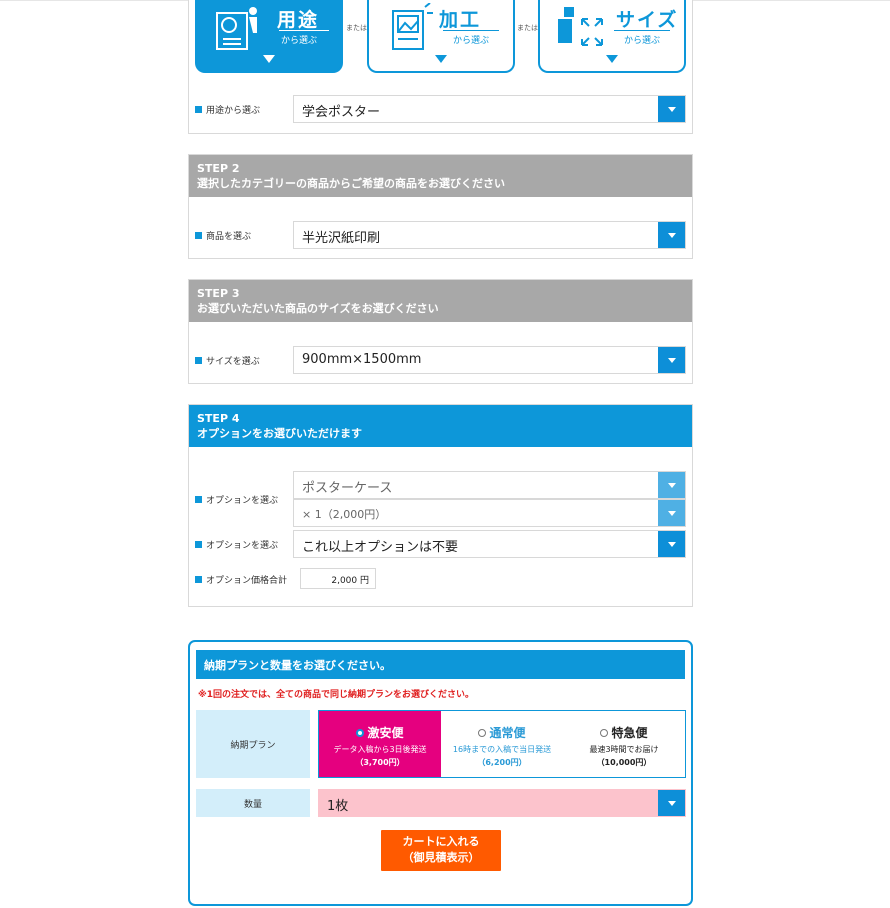 This screenshot has width=890, height=908. What do you see at coordinates (336, 695) in the screenshot?
I see `delivery-note: ※1回の注文では、全ての商品で同じ納期プランをお選びください。` at bounding box center [336, 695].